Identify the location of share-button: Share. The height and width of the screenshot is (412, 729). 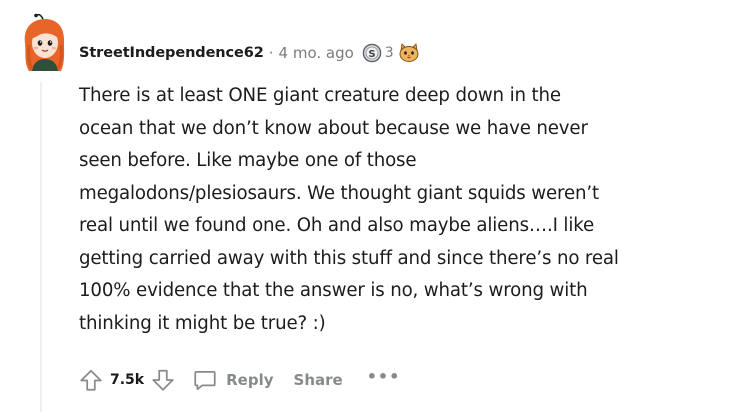
(318, 380).